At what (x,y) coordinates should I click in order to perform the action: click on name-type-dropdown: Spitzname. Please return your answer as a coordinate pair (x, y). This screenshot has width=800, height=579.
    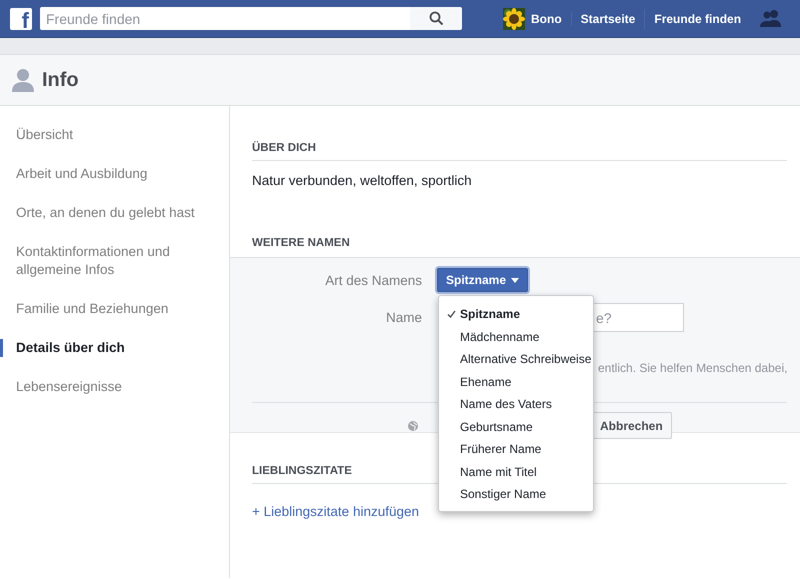
    Looking at the image, I should click on (482, 280).